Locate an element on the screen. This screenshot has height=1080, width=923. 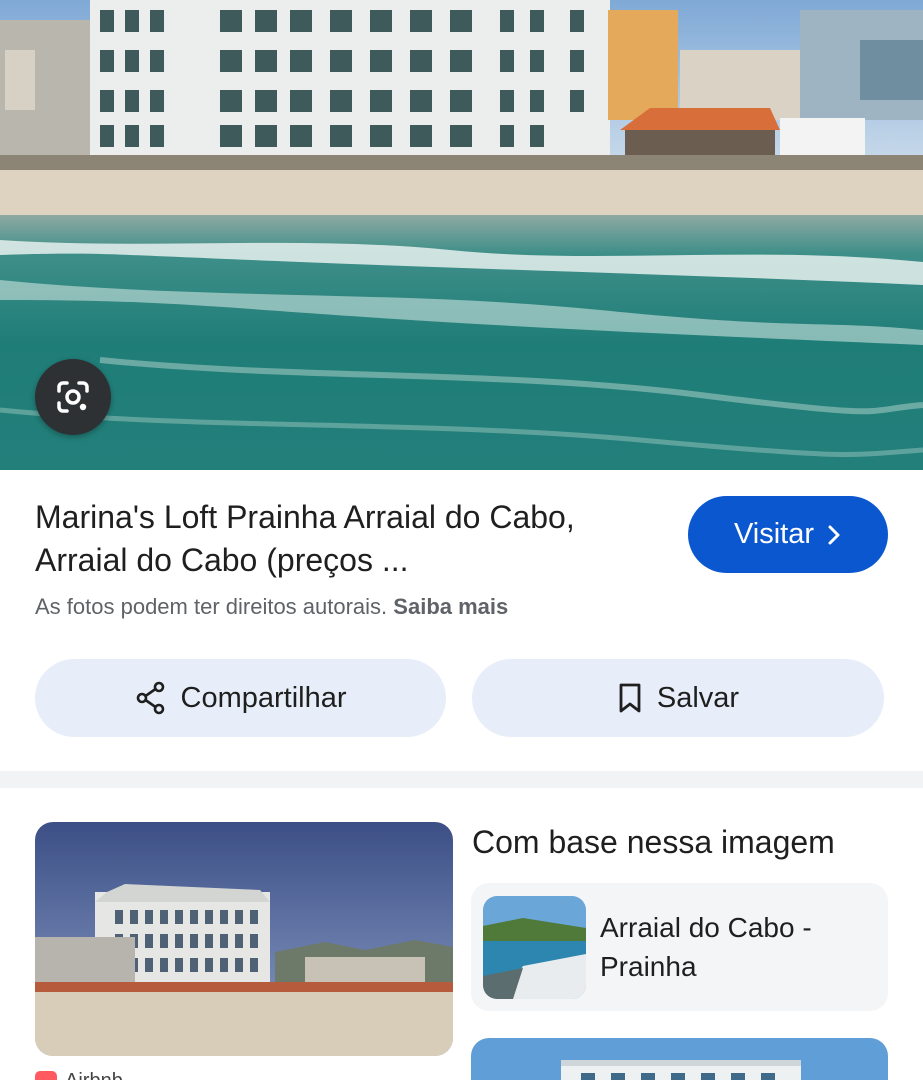
share-button-label: Compartilhar is located at coordinates (263, 697).